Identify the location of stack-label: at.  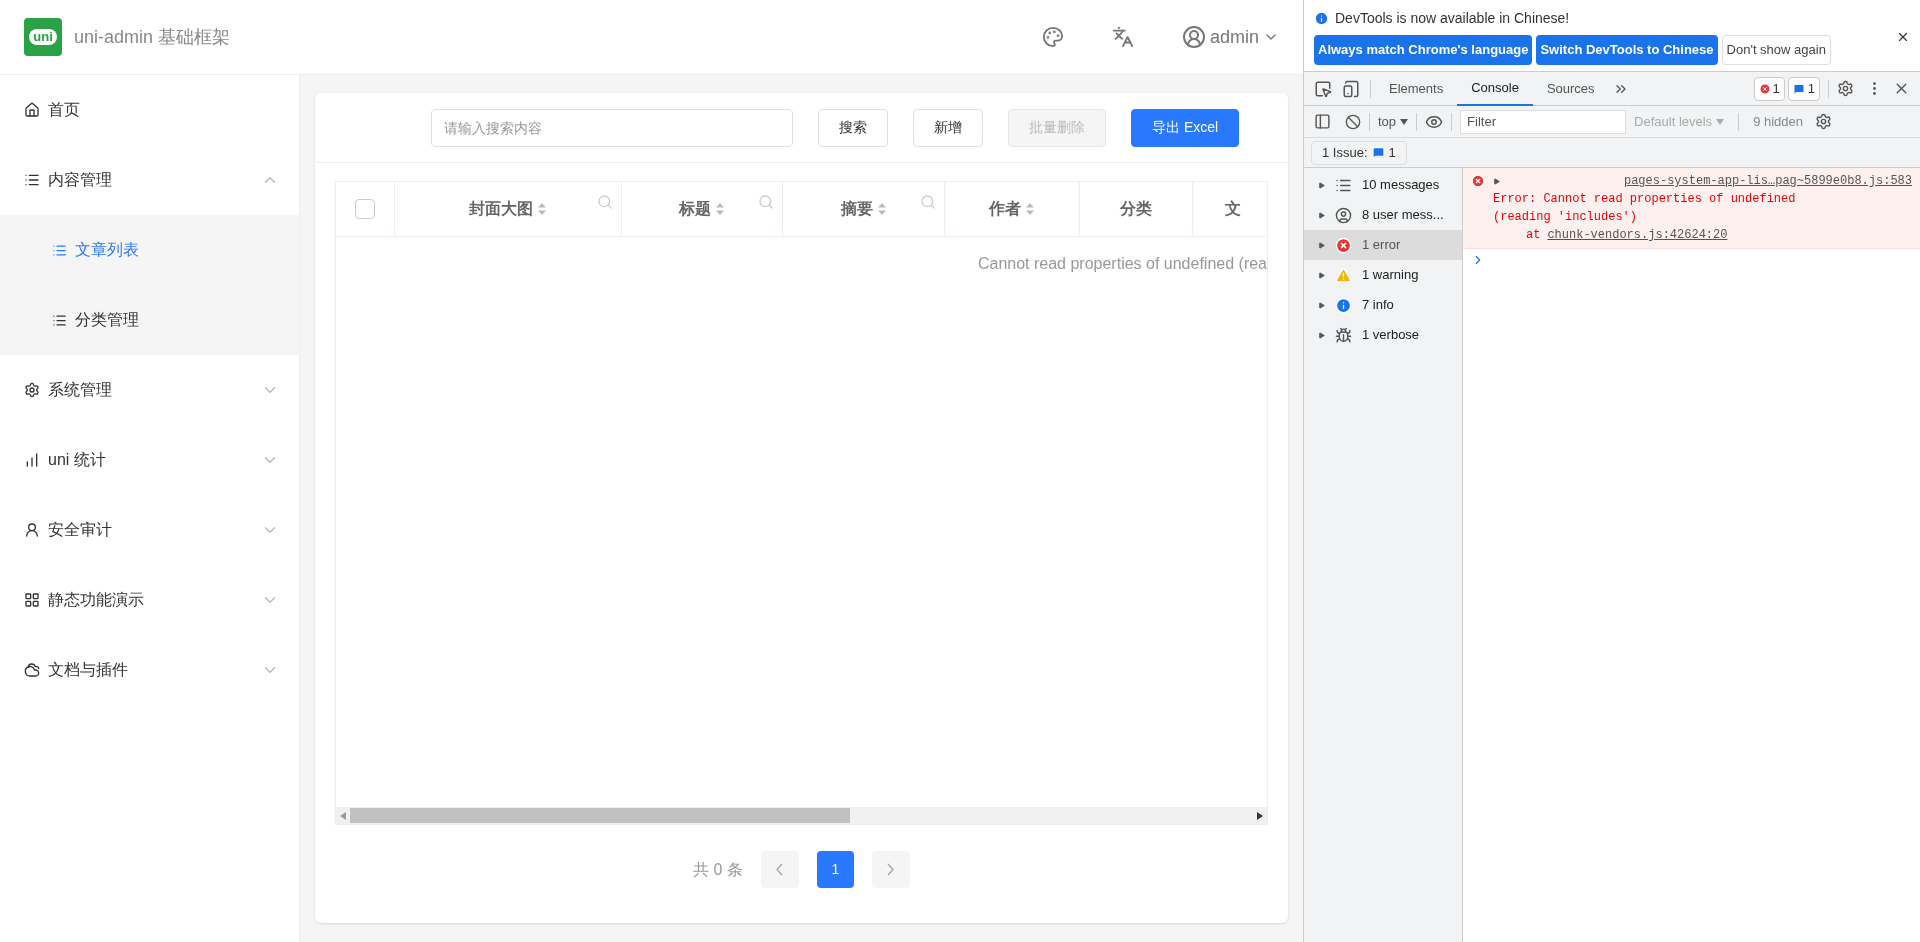
(1533, 235).